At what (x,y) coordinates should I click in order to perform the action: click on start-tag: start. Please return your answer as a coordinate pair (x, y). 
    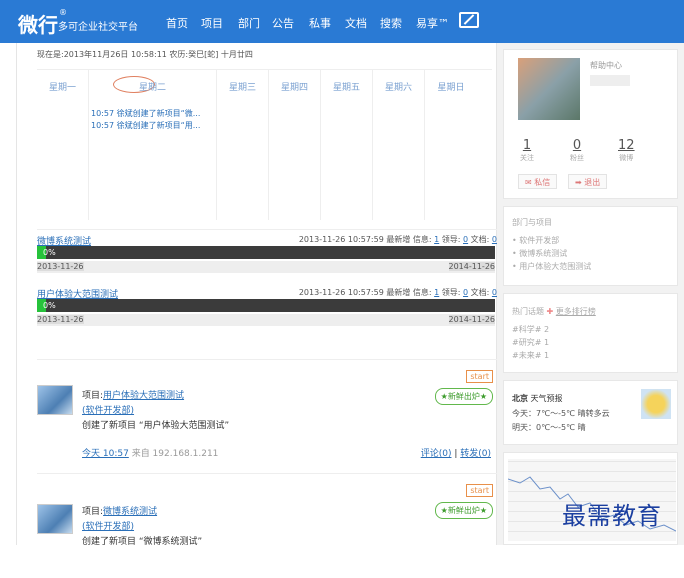
    Looking at the image, I should click on (479, 376).